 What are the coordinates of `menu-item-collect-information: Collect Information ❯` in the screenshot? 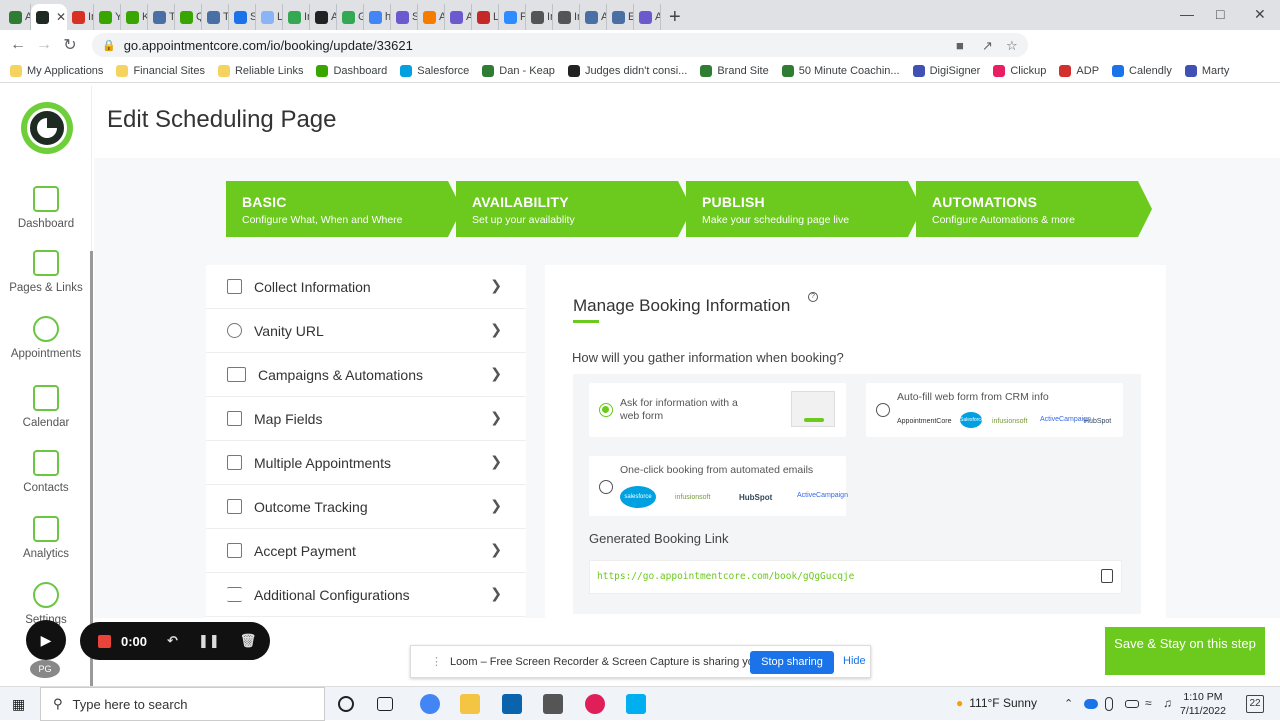 It's located at (366, 287).